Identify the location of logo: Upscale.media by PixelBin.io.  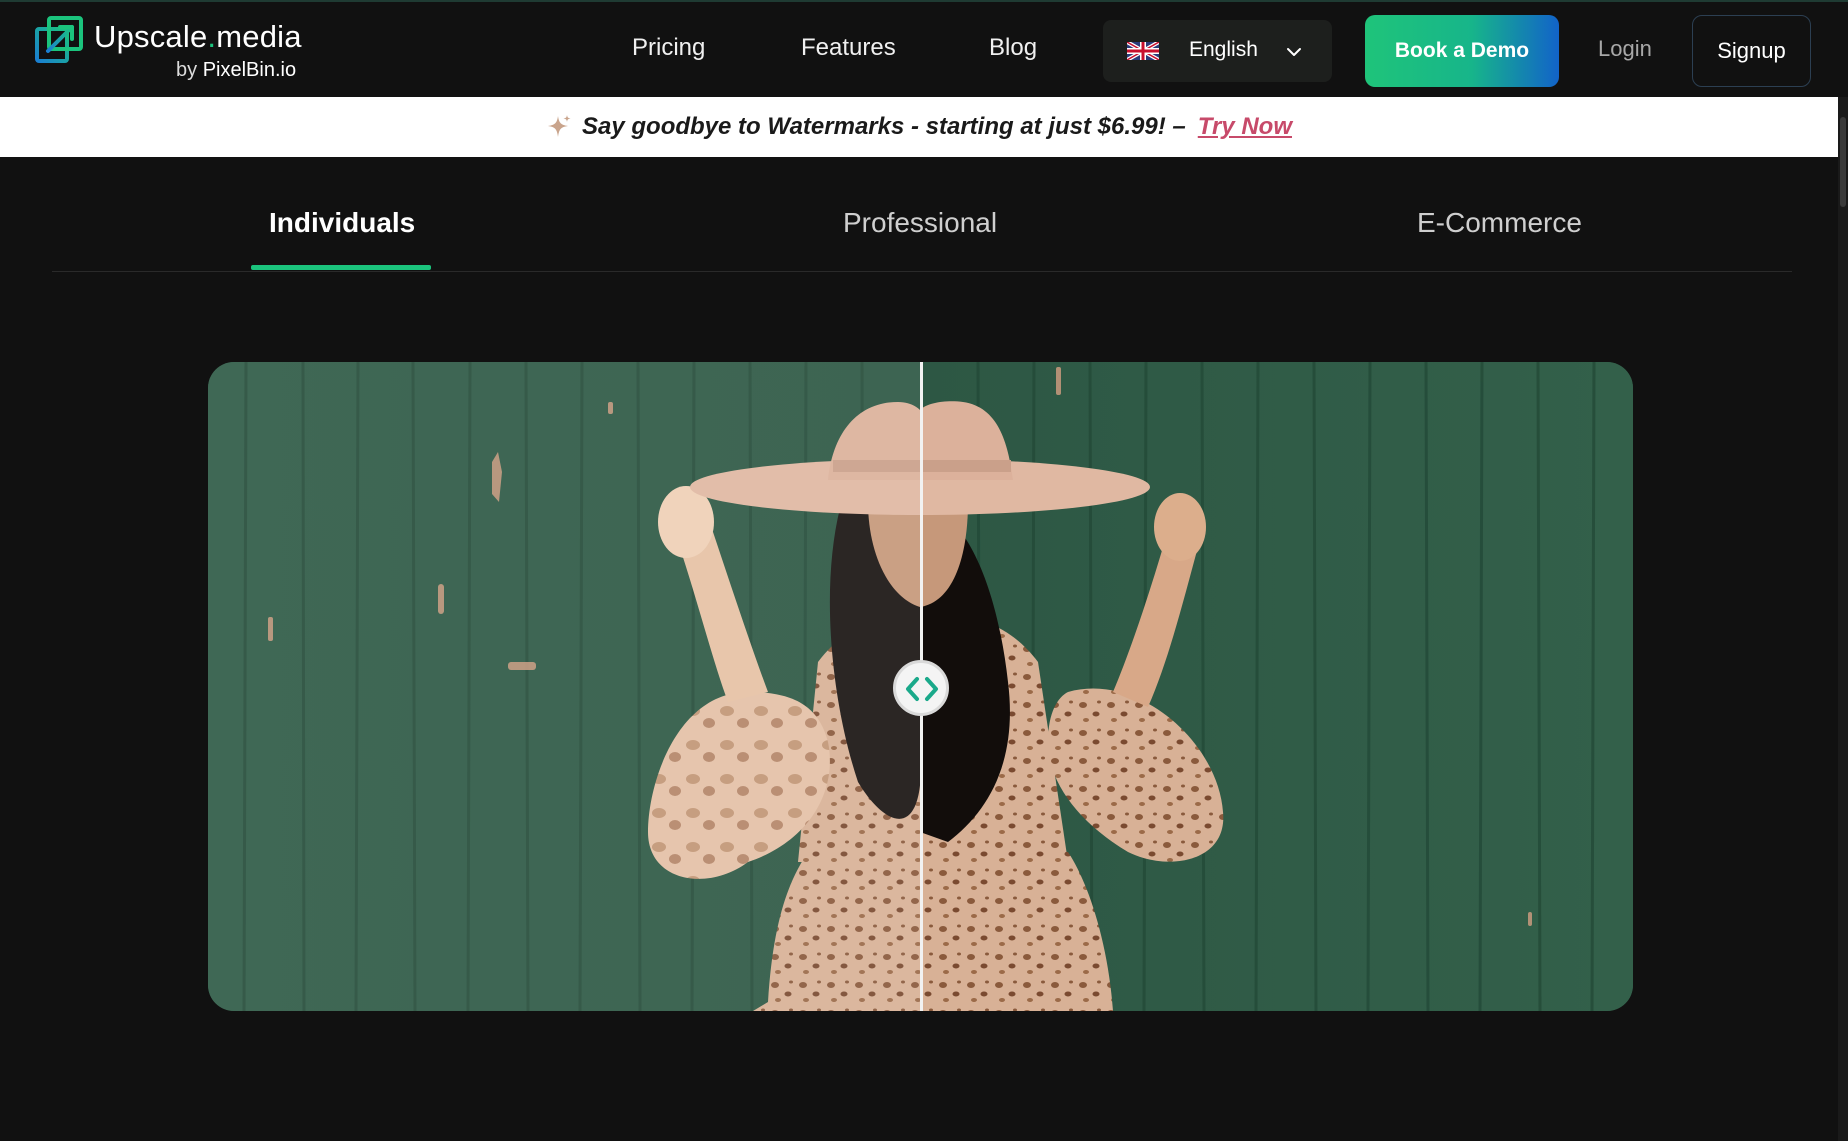
(169, 50).